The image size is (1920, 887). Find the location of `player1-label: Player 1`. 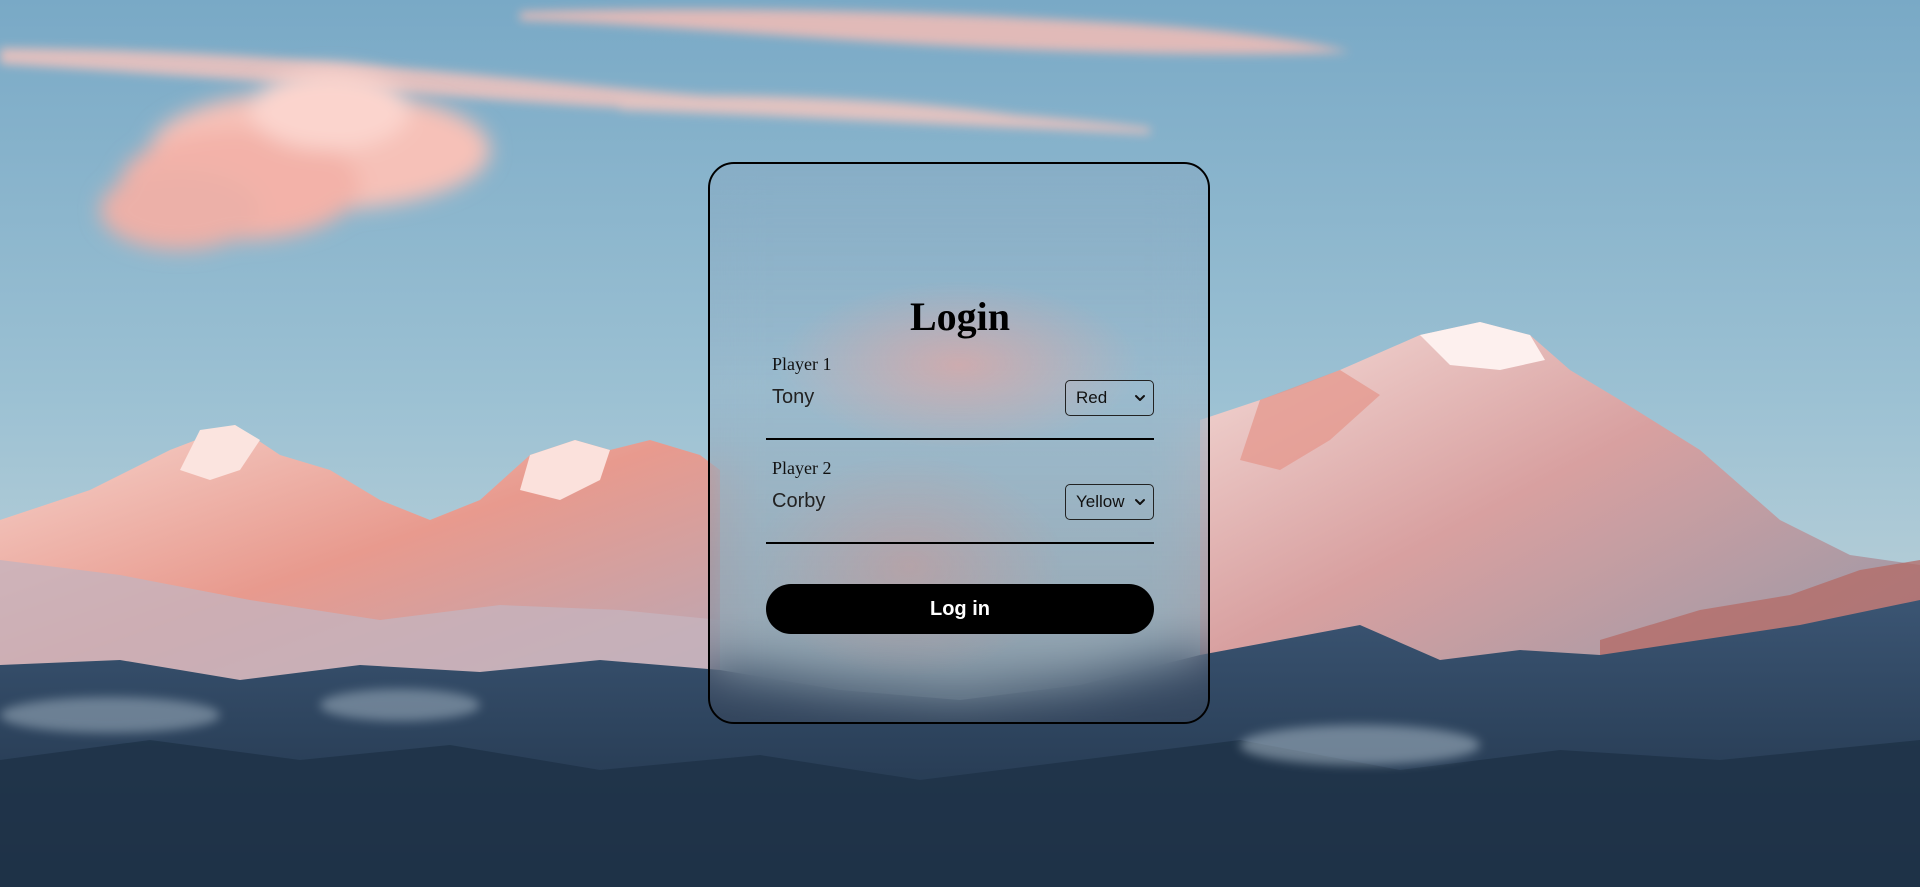

player1-label: Player 1 is located at coordinates (802, 364).